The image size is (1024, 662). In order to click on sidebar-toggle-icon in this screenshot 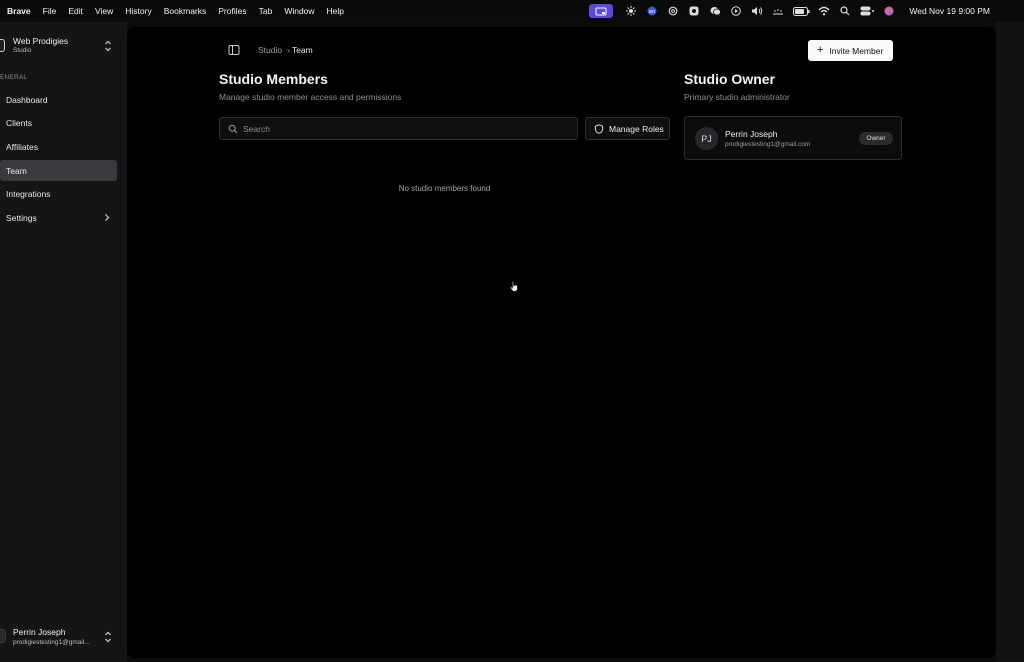, I will do `click(234, 50)`.